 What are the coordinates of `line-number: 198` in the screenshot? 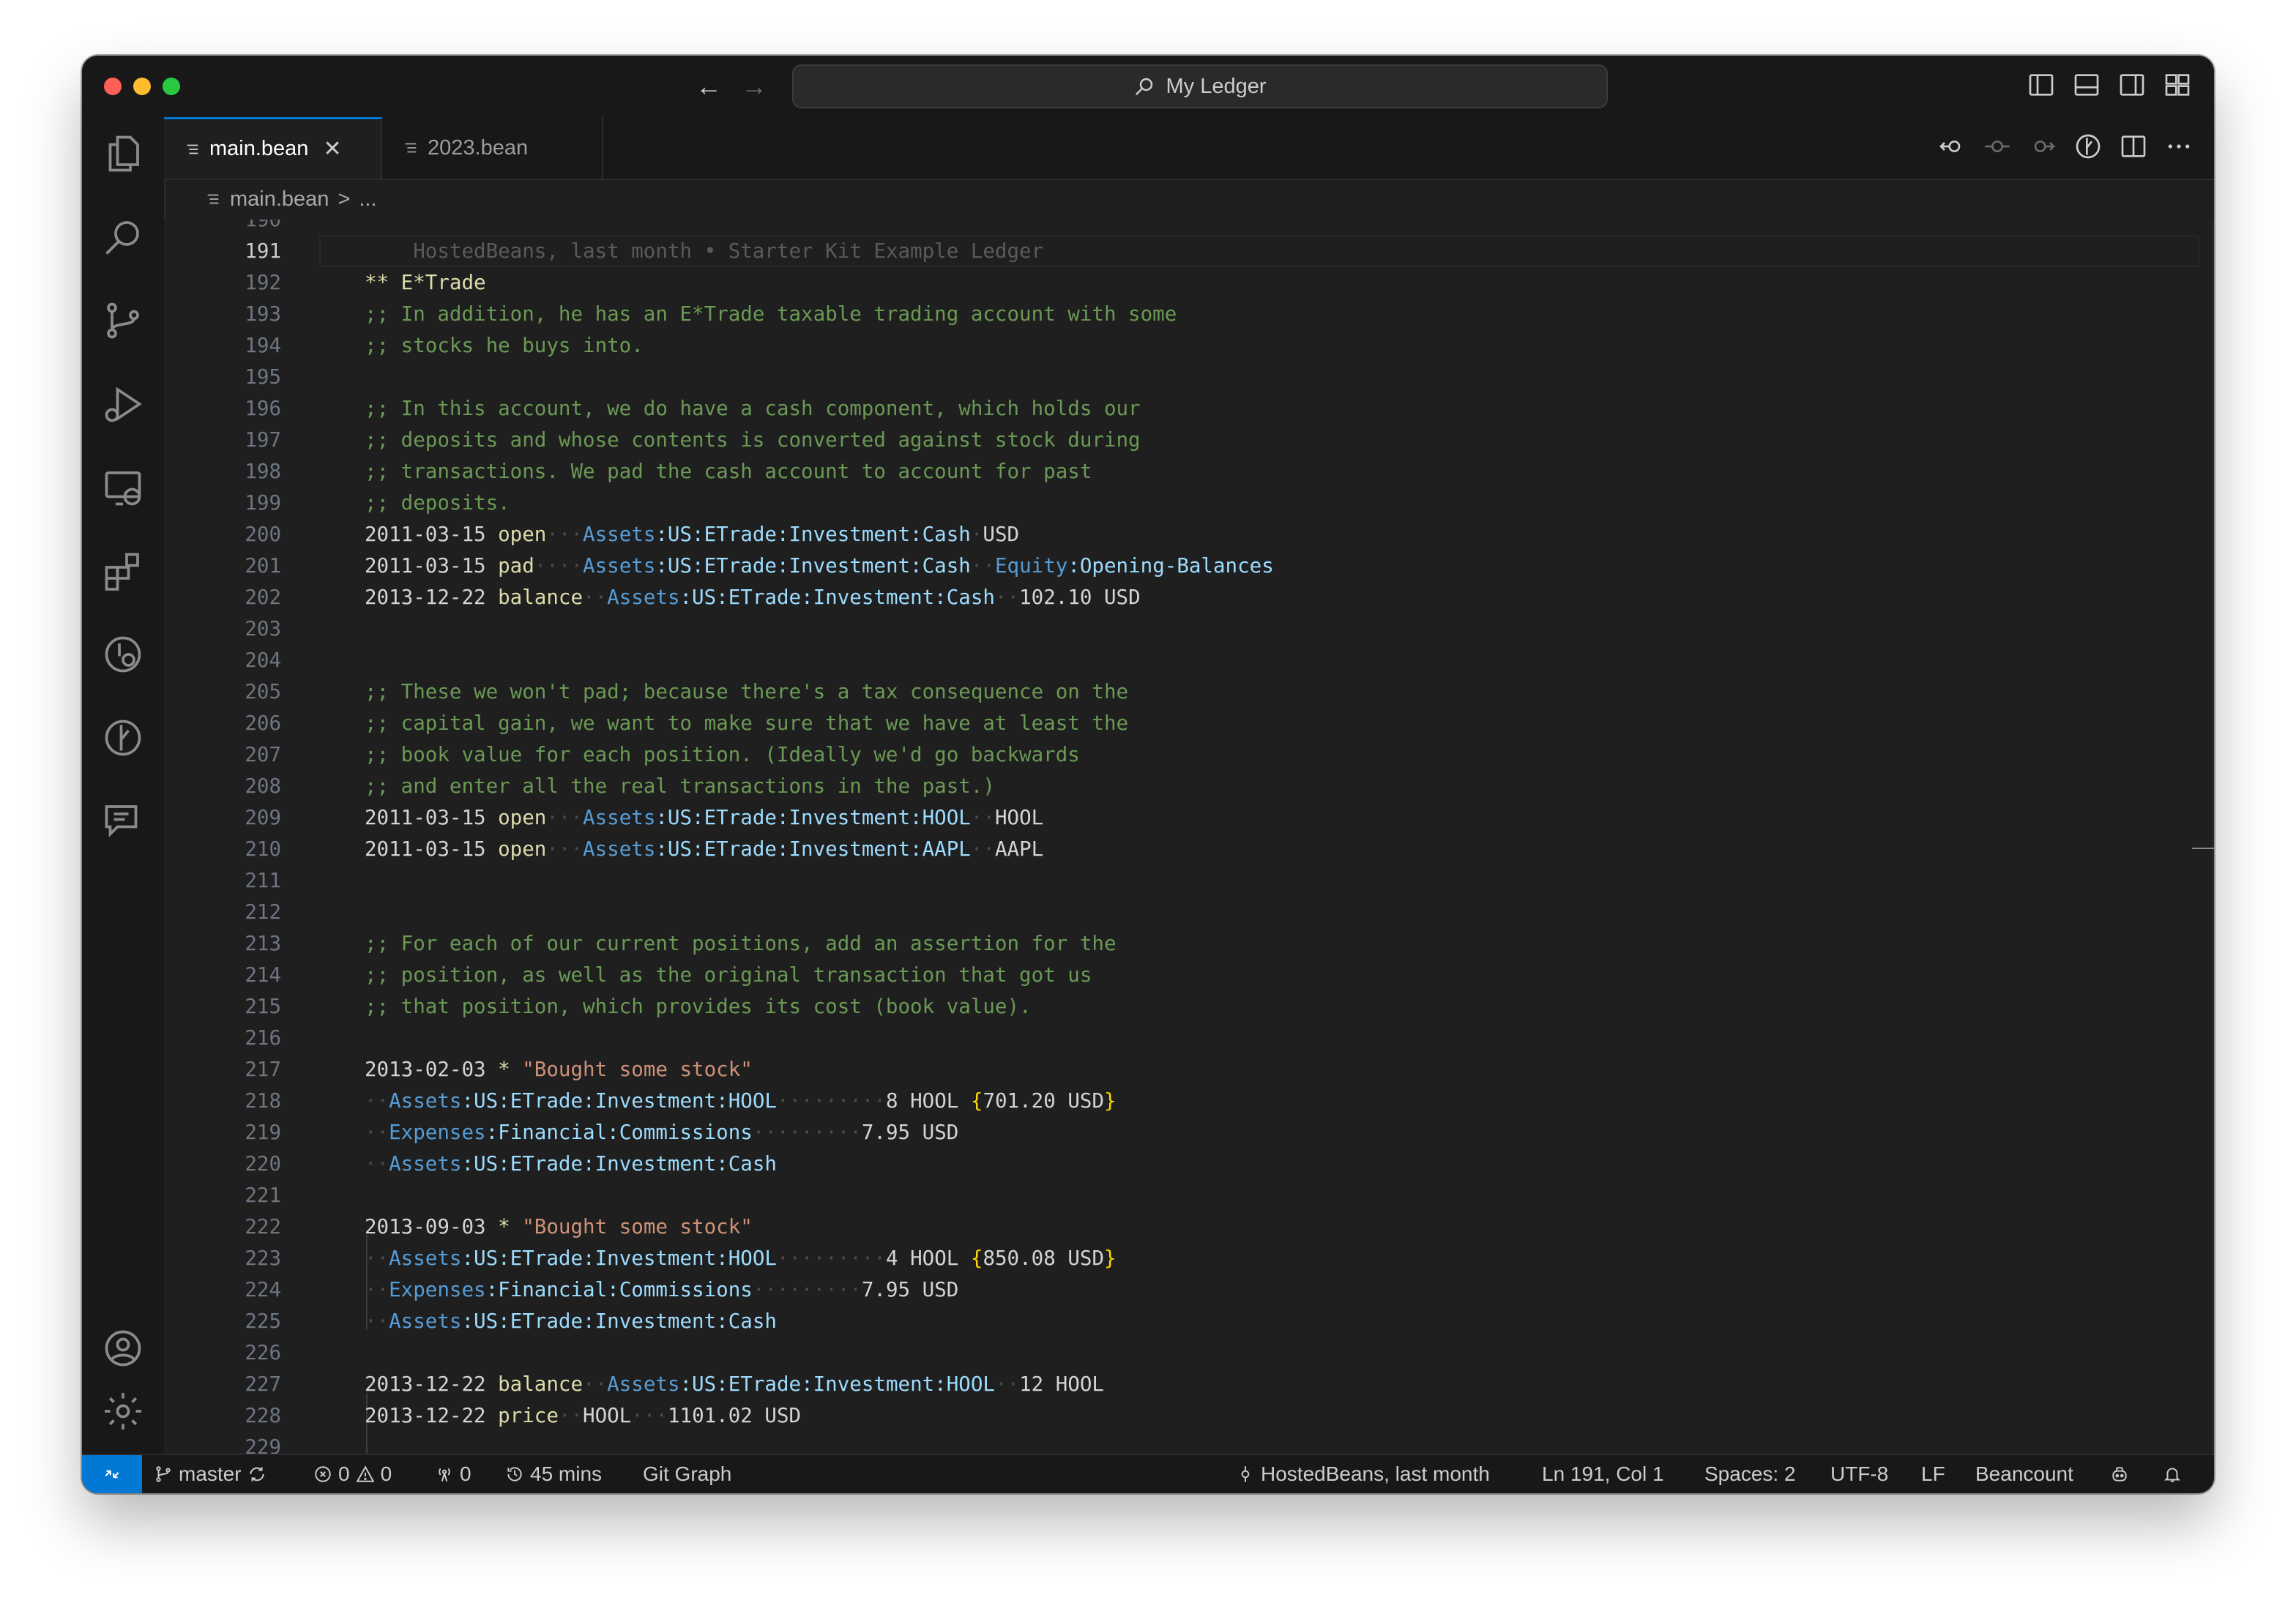 It's located at (263, 472).